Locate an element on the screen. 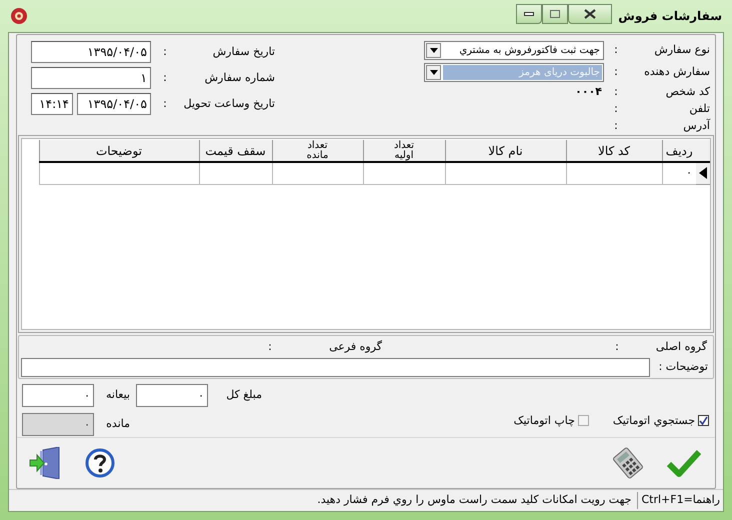 The image size is (732, 520). field-value: ۰۰۰۴ is located at coordinates (588, 92).